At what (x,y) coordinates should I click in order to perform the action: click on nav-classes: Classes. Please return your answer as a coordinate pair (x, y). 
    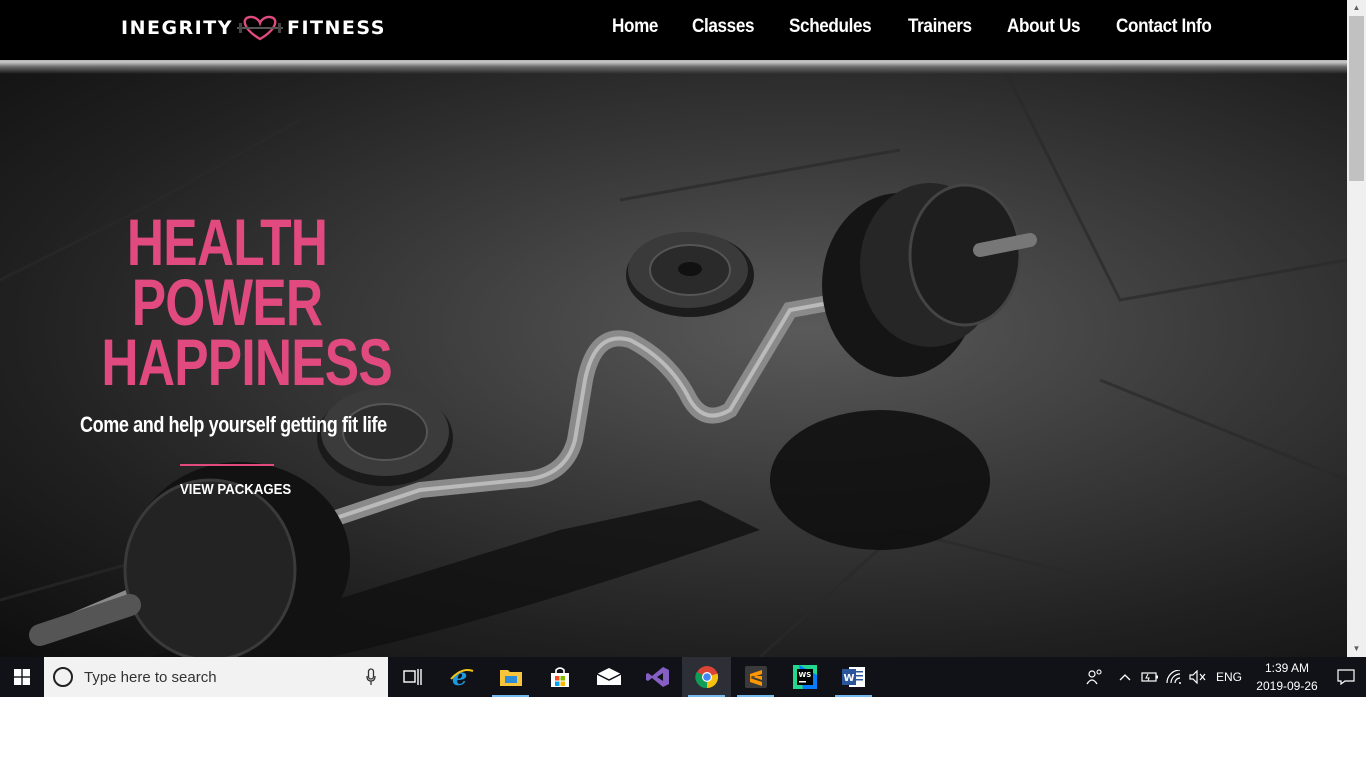
    Looking at the image, I should click on (723, 27).